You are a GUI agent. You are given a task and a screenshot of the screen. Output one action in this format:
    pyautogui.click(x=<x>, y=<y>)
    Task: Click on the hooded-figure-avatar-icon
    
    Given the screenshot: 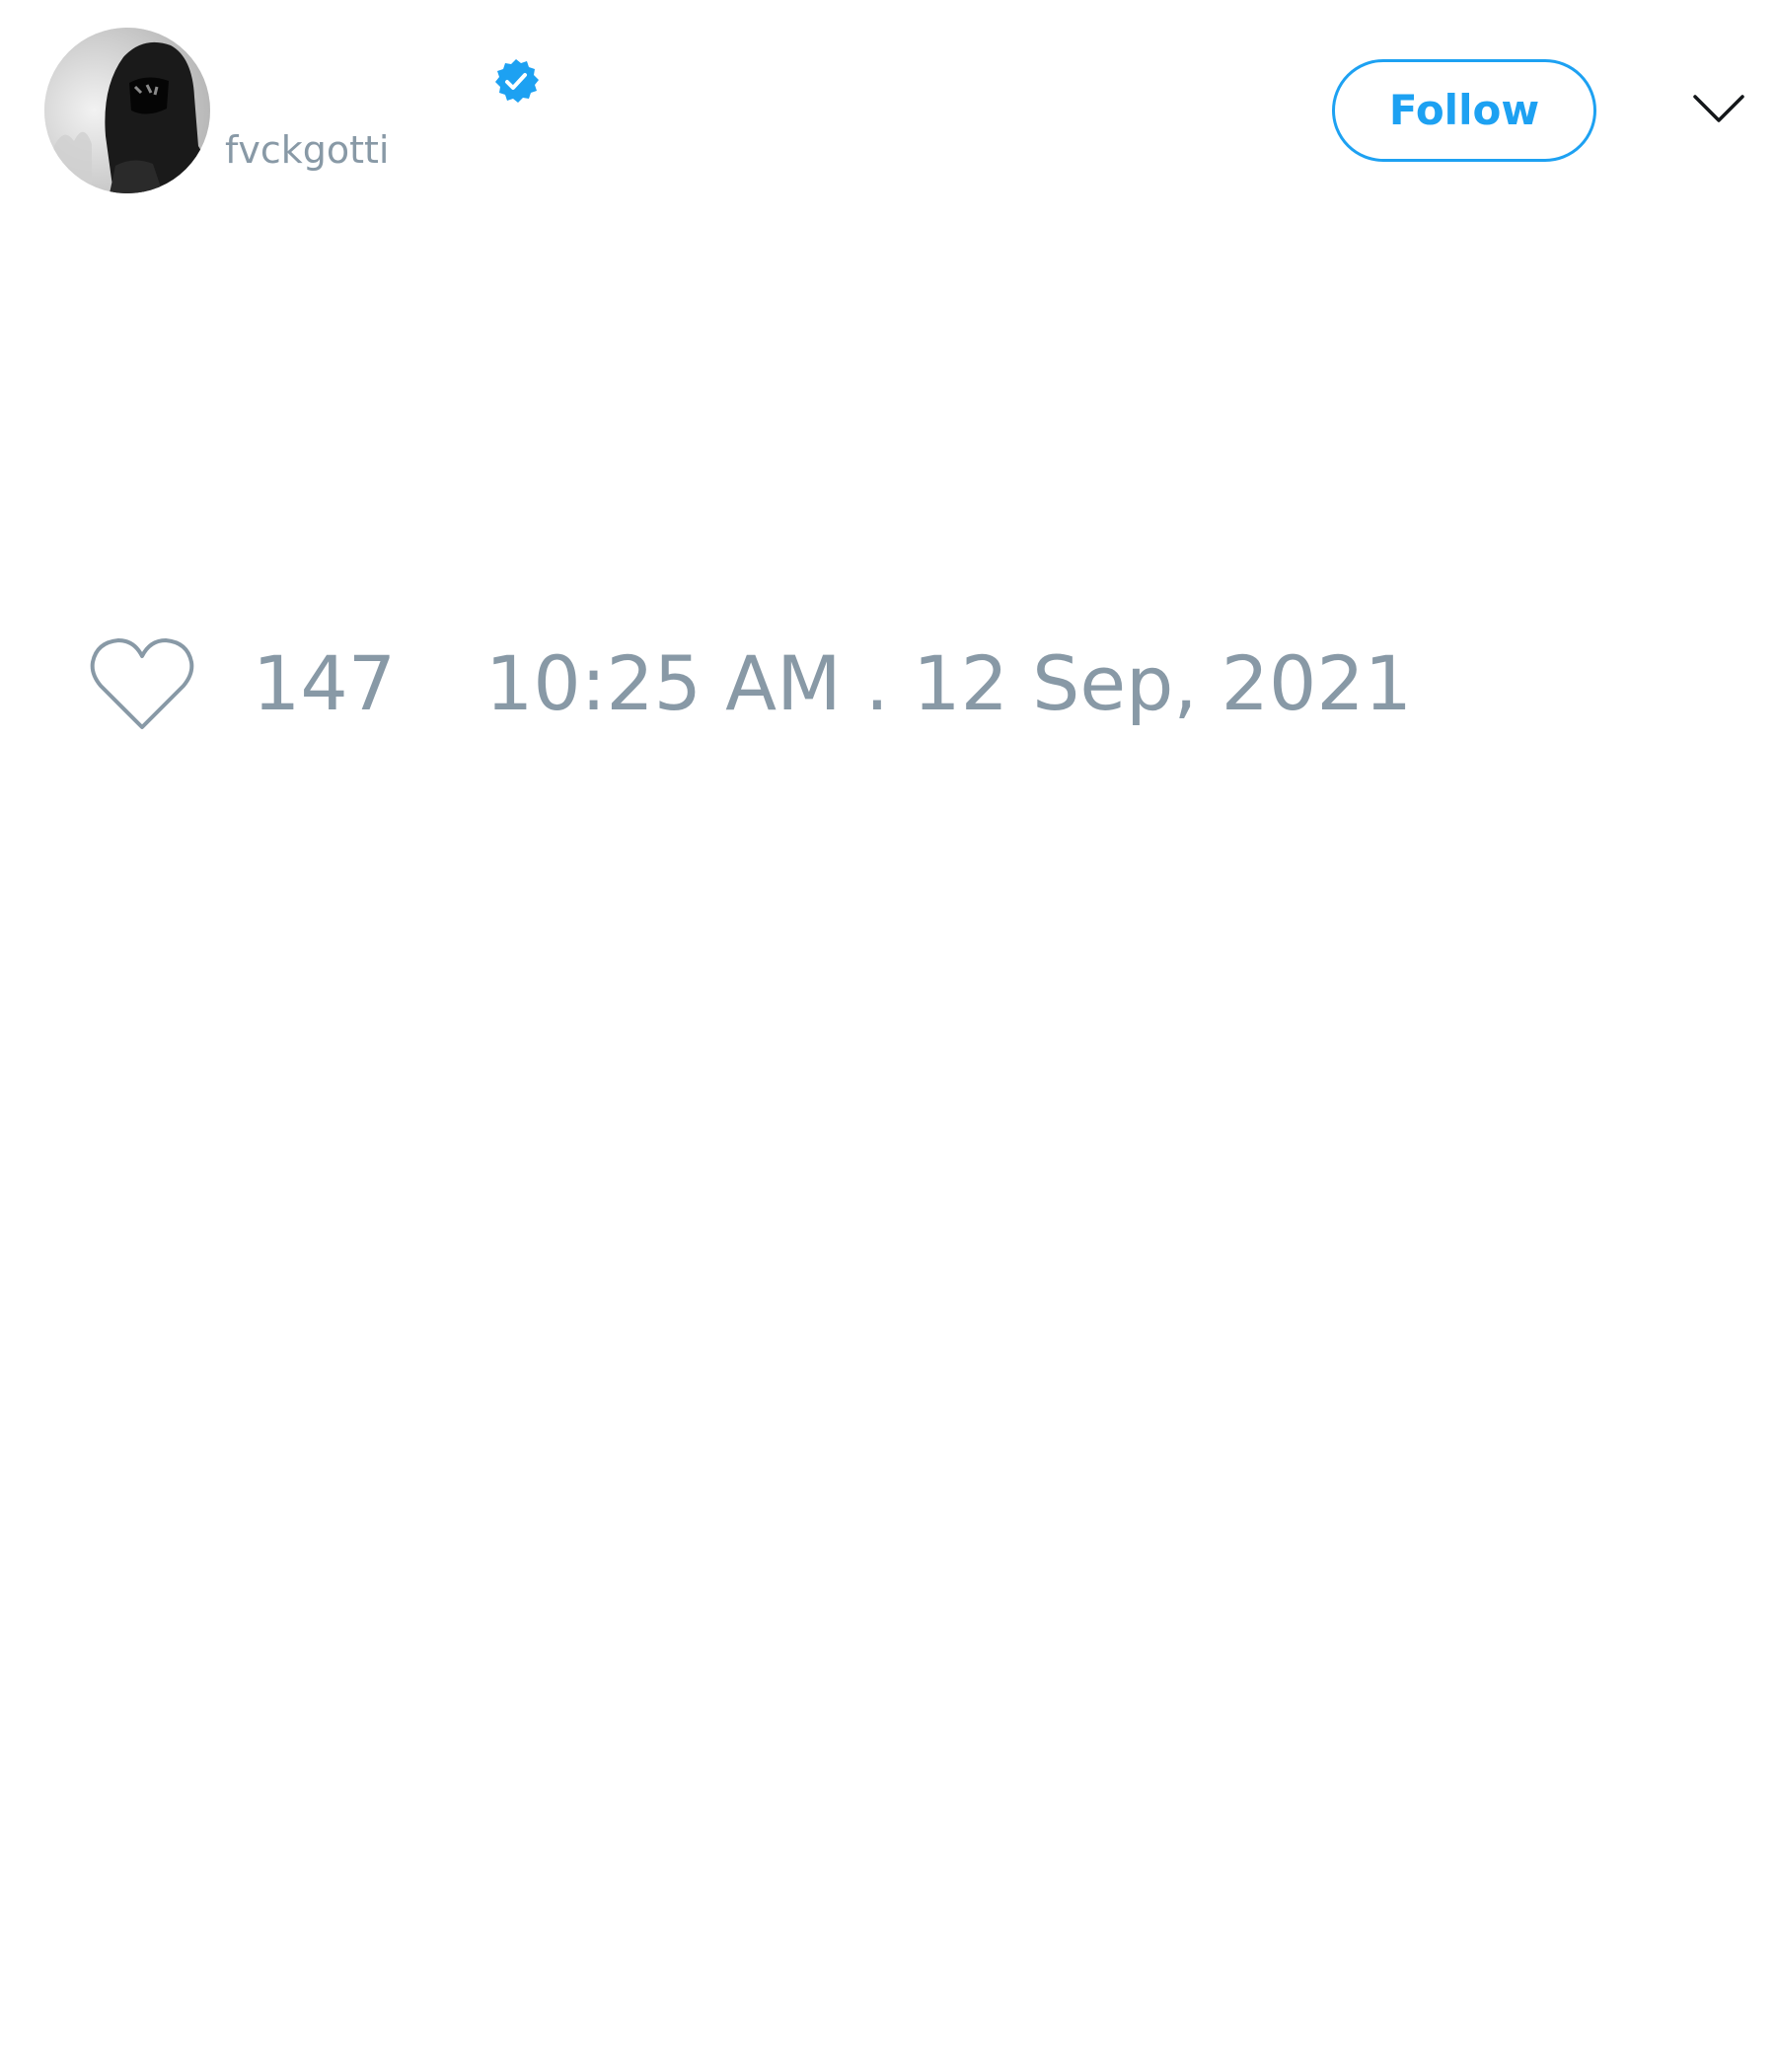 What is the action you would take?
    pyautogui.click(x=127, y=111)
    